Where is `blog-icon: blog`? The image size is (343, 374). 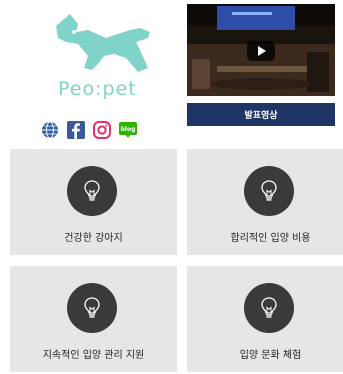
blog-icon: blog is located at coordinates (128, 130).